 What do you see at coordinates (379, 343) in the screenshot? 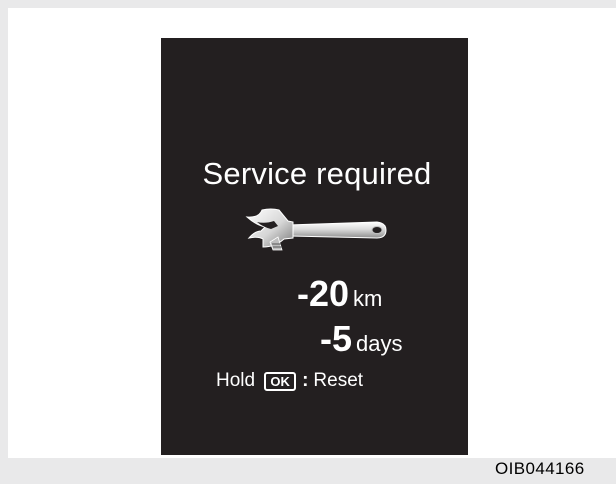
I see `days-unit: days` at bounding box center [379, 343].